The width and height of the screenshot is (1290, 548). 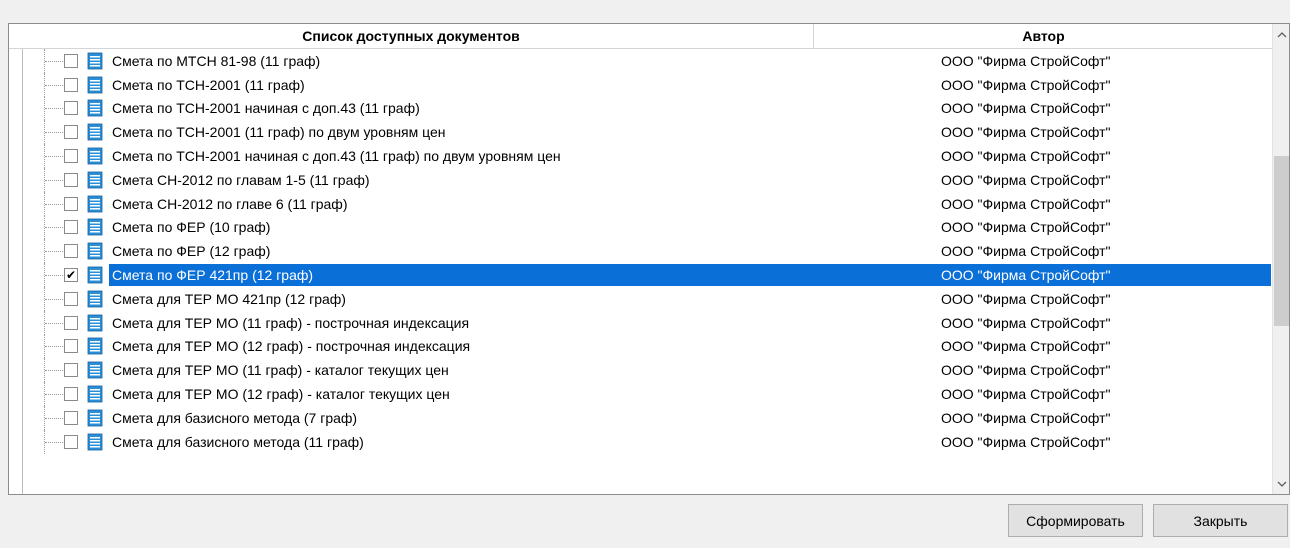 I want to click on close-button: Закрыть, so click(x=1220, y=520).